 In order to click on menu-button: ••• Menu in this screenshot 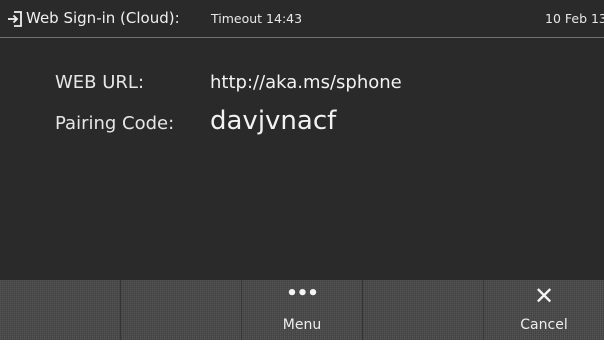, I will do `click(302, 310)`.